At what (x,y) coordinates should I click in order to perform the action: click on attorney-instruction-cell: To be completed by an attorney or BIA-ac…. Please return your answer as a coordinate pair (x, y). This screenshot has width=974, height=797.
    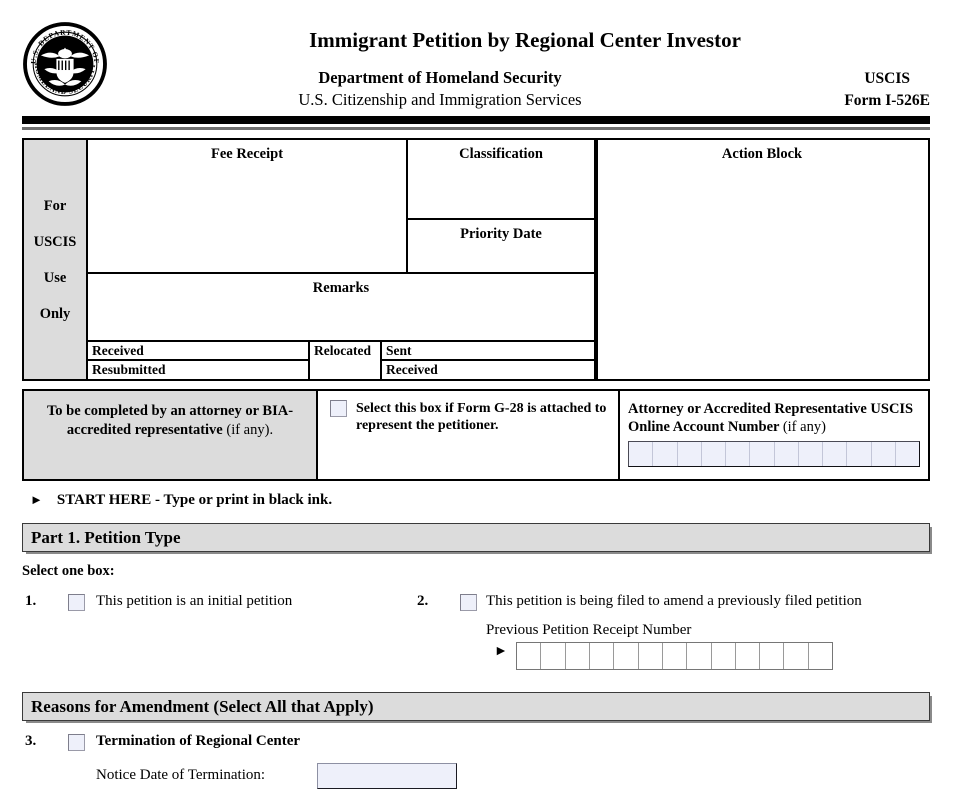
    Looking at the image, I should click on (171, 435).